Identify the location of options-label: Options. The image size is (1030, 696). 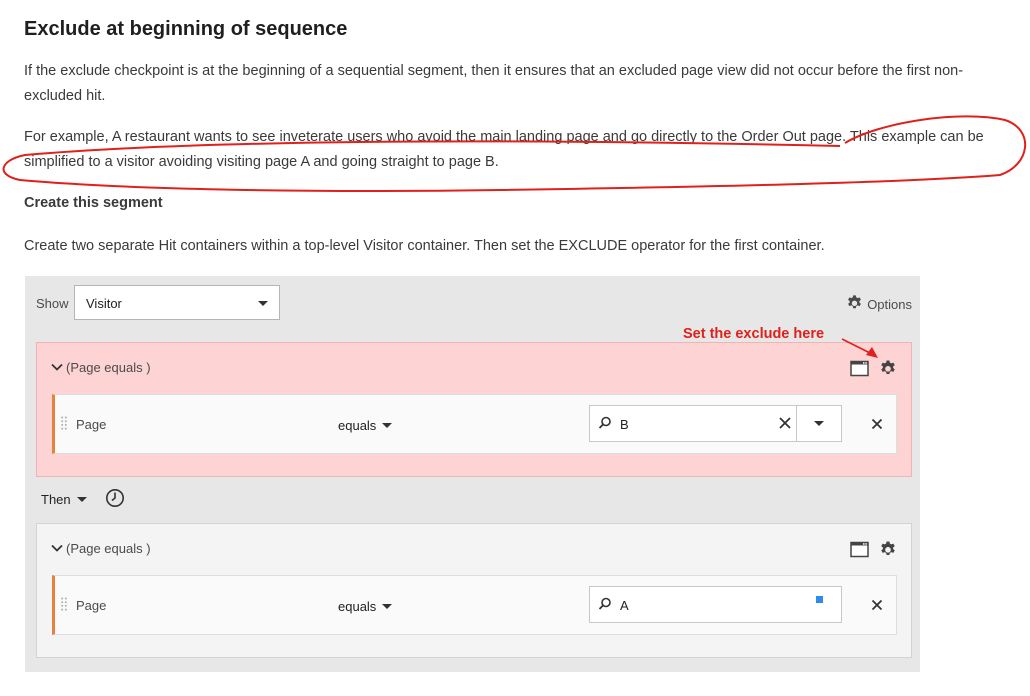
(889, 304).